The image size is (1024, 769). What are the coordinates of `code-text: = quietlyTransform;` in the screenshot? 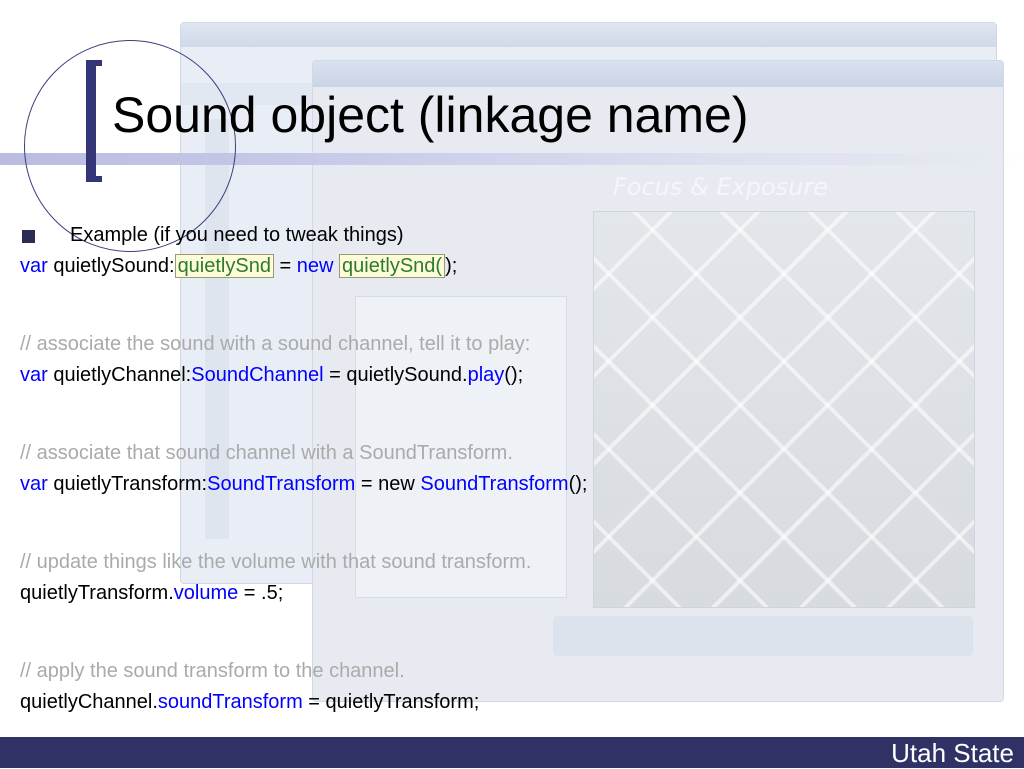 It's located at (391, 702).